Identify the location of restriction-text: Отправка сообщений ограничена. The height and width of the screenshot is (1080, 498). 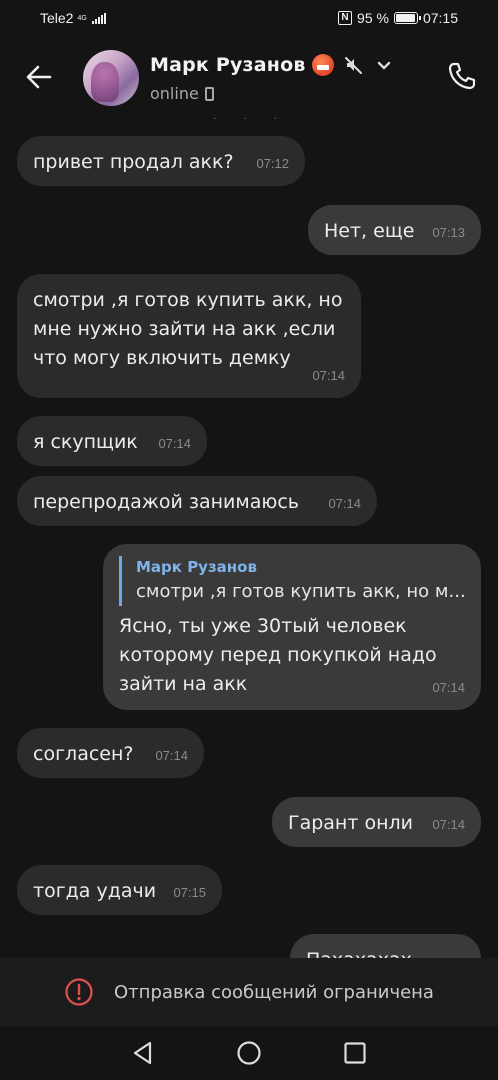
(274, 992).